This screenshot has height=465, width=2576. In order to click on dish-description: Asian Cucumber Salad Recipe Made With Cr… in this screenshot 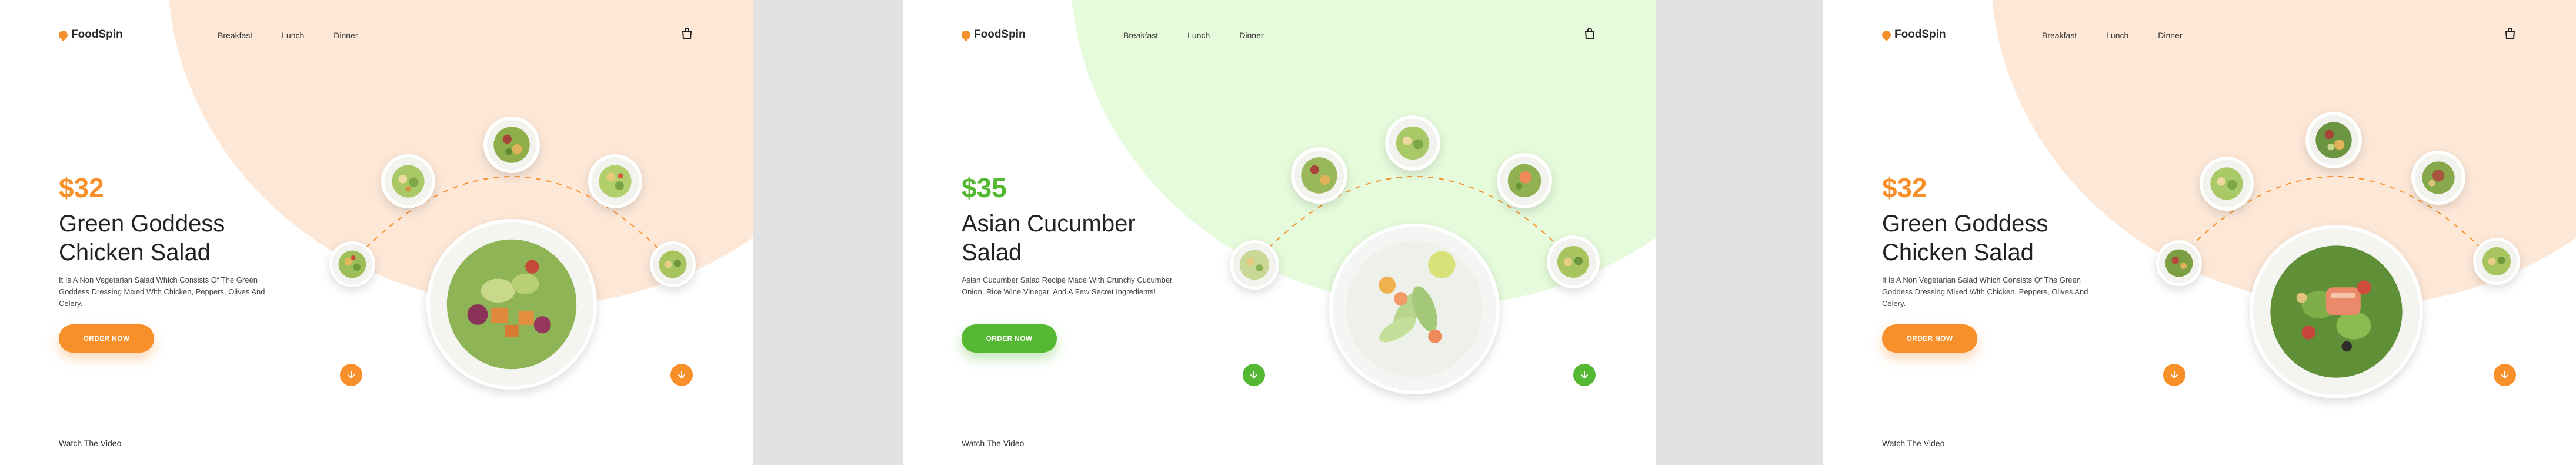, I will do `click(1068, 285)`.